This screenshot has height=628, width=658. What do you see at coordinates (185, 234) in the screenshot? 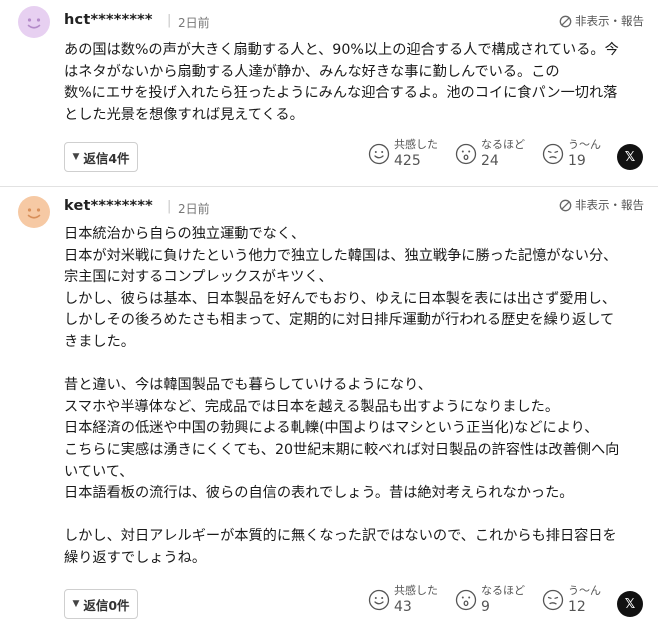
I see `comment-line: 日本統治から自らの独立運動でなく、` at bounding box center [185, 234].